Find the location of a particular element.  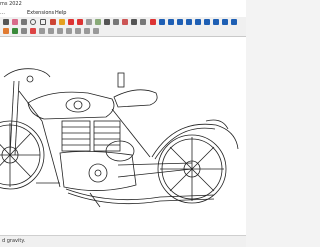

pan-icon is located at coordinates (134, 22).